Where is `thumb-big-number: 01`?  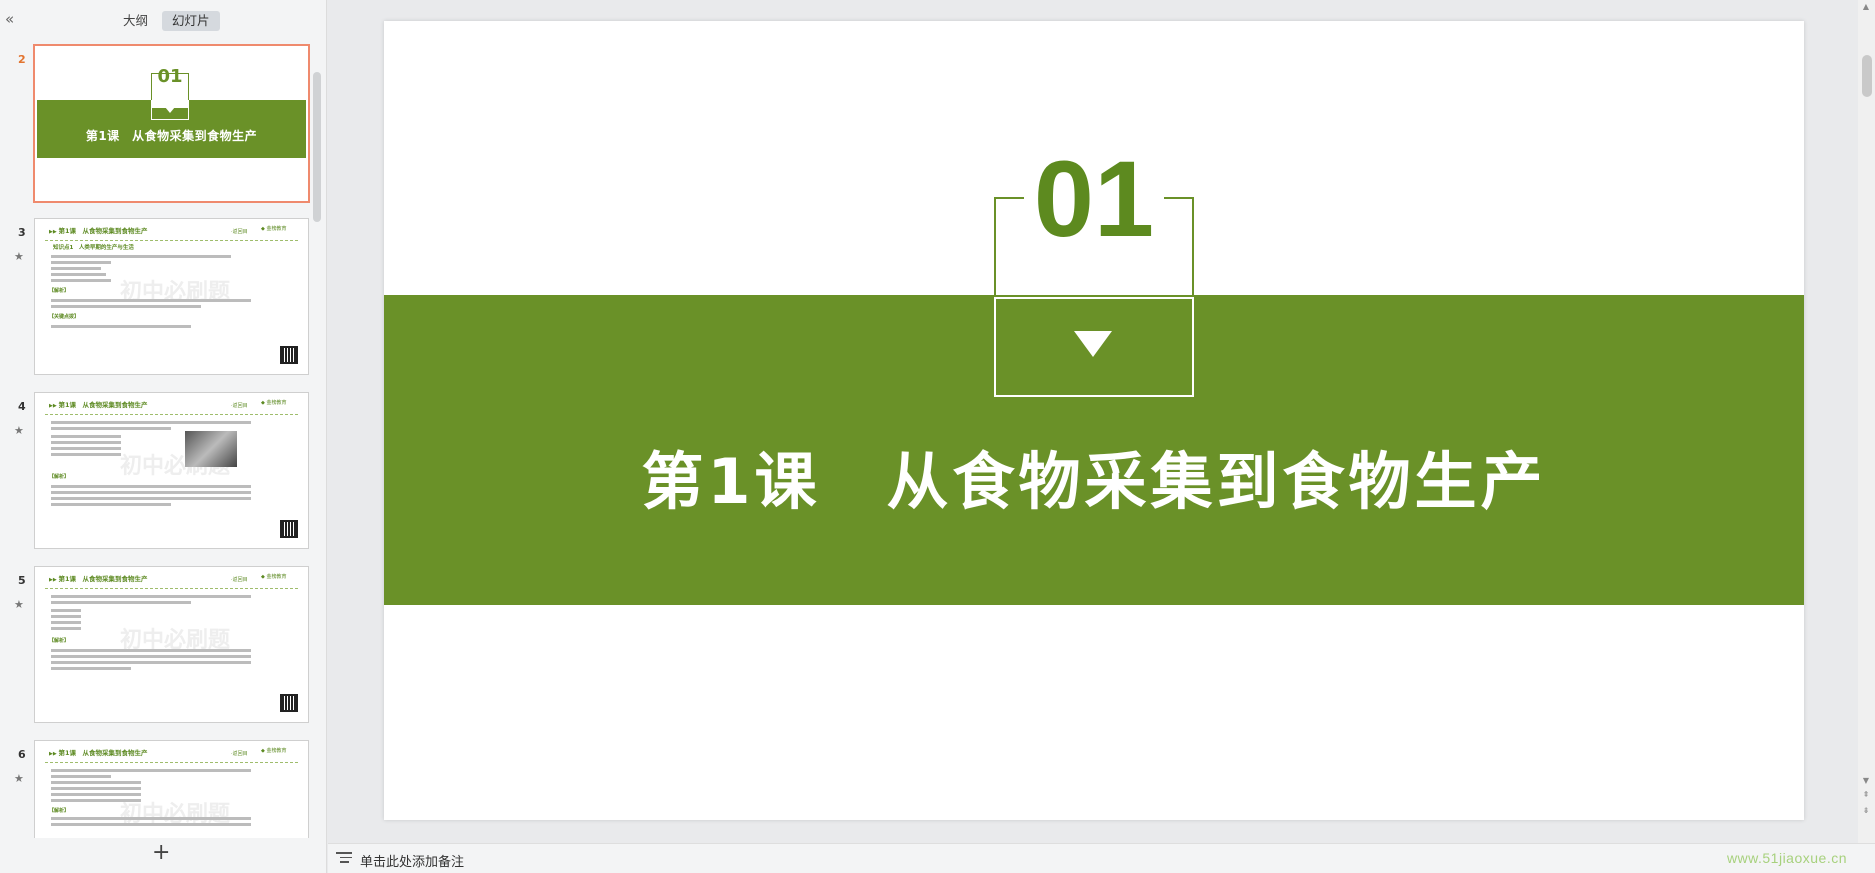
thumb-big-number: 01 is located at coordinates (170, 76).